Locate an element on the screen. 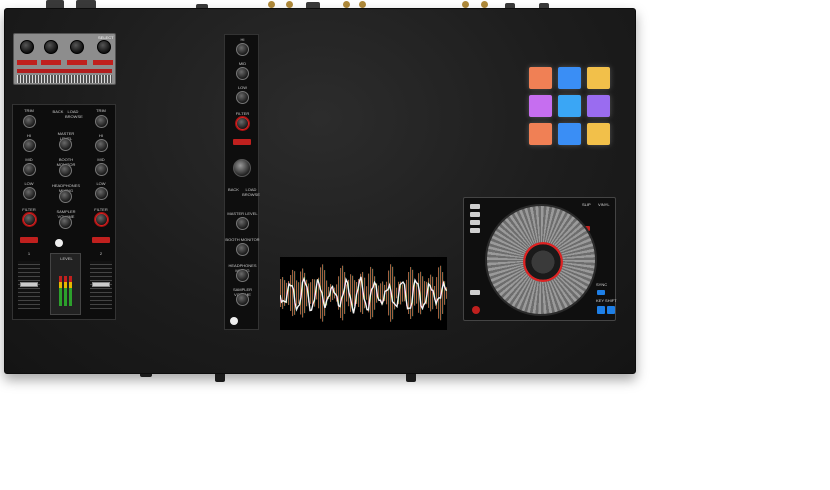  cue-button-deck is located at coordinates (476, 310).